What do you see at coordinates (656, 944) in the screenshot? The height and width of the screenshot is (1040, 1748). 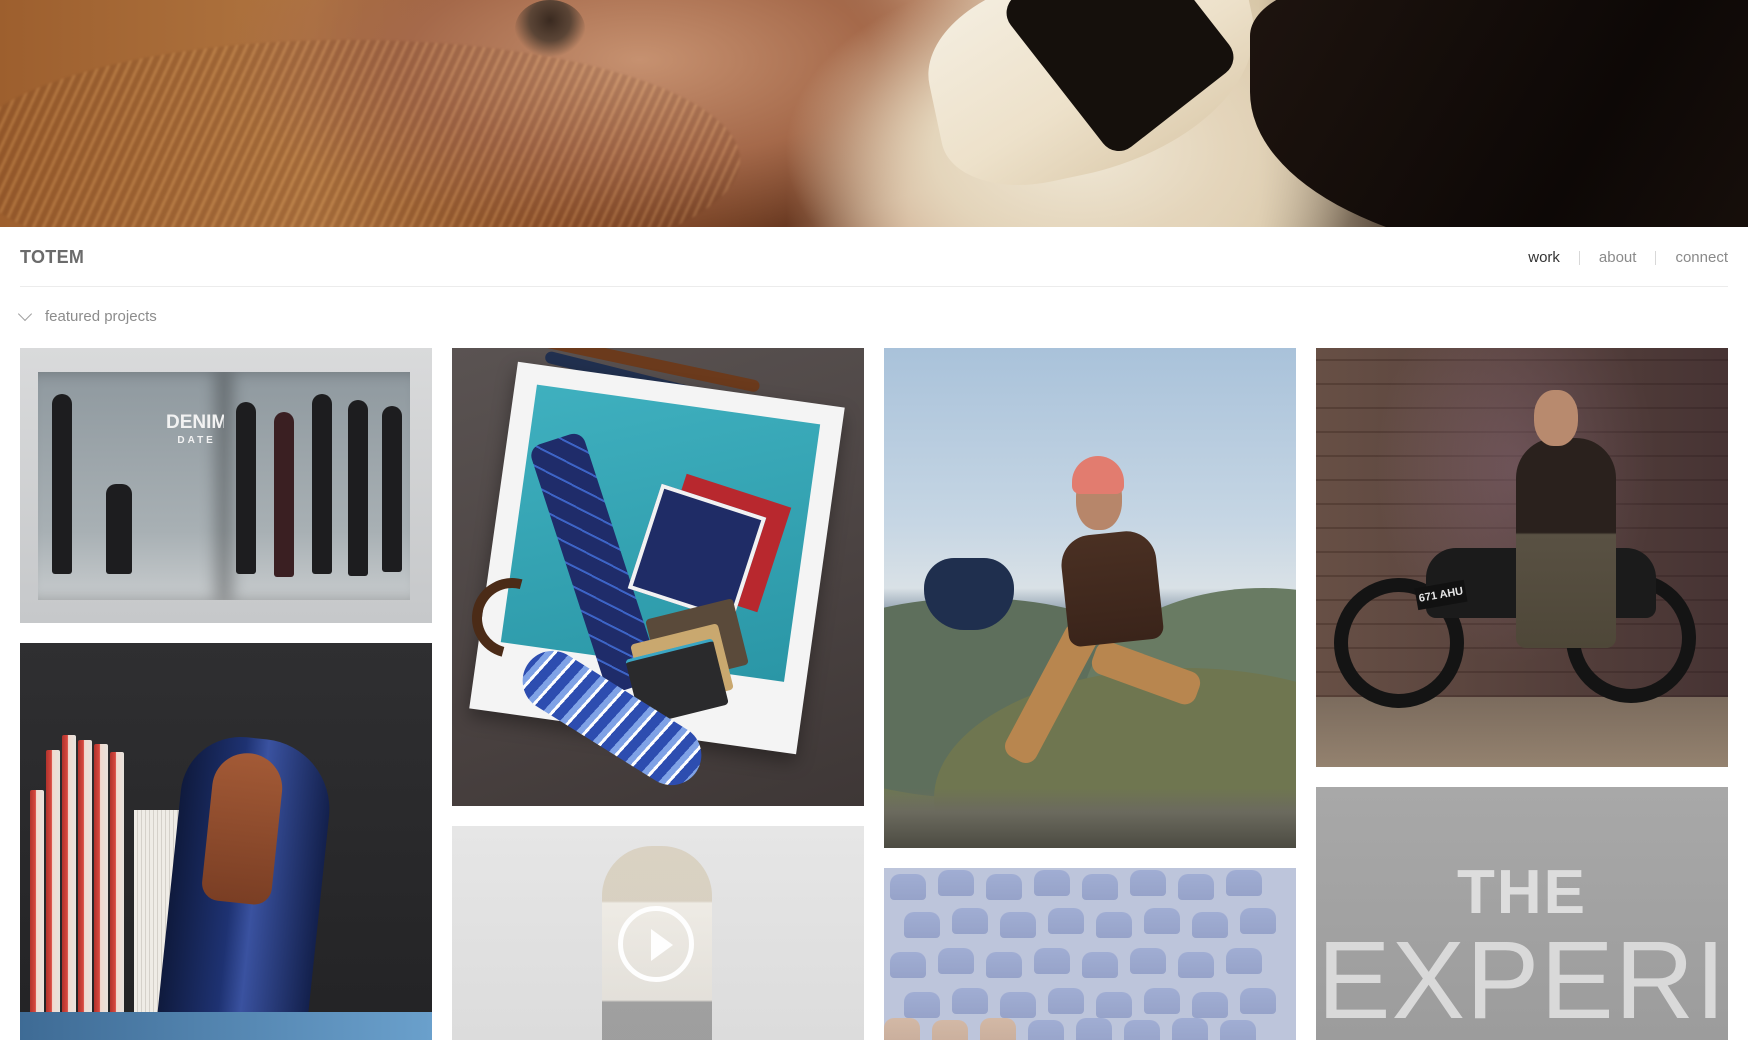 I see `play-icon` at bounding box center [656, 944].